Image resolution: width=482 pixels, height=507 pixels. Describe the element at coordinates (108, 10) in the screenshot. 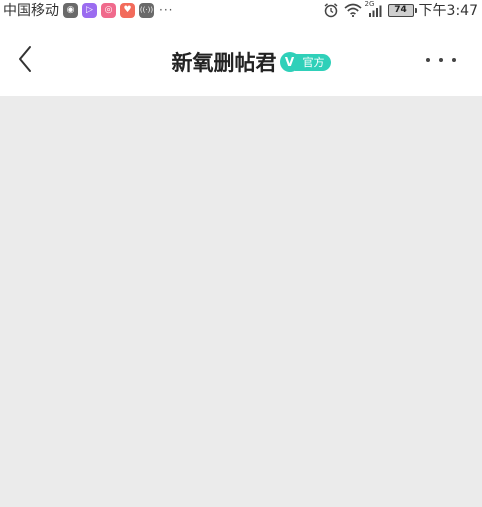

I see `music-app-icon: ◎` at that location.